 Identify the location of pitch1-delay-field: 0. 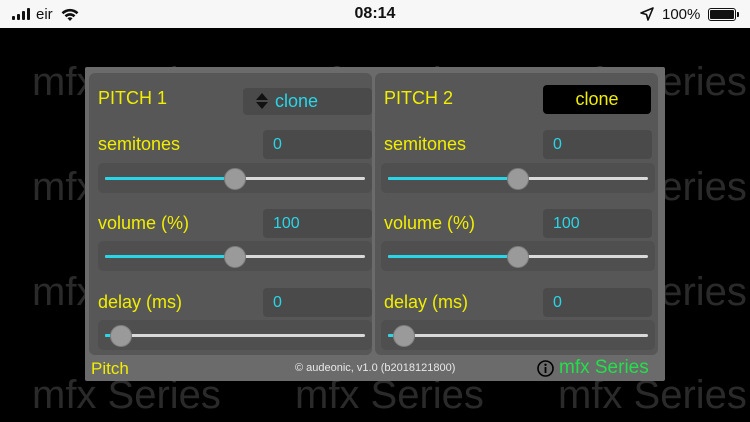
(317, 302).